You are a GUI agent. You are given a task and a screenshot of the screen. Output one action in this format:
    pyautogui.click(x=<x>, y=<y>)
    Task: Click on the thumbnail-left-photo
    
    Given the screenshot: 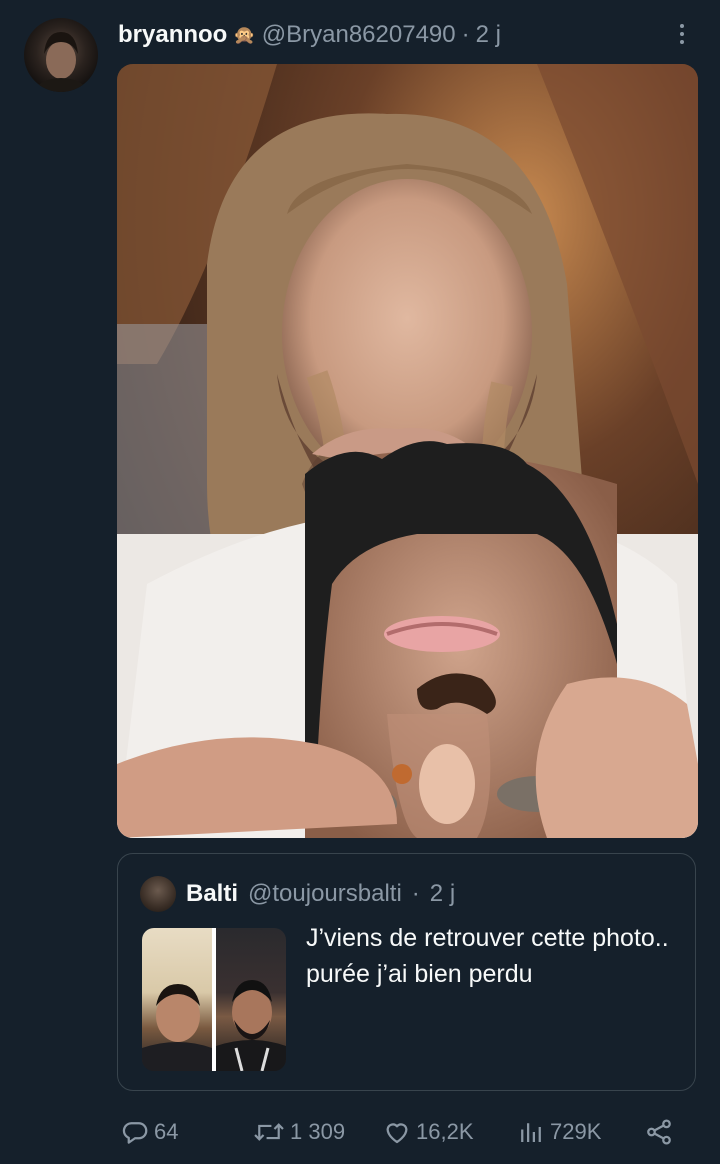 What is the action you would take?
    pyautogui.click(x=177, y=999)
    